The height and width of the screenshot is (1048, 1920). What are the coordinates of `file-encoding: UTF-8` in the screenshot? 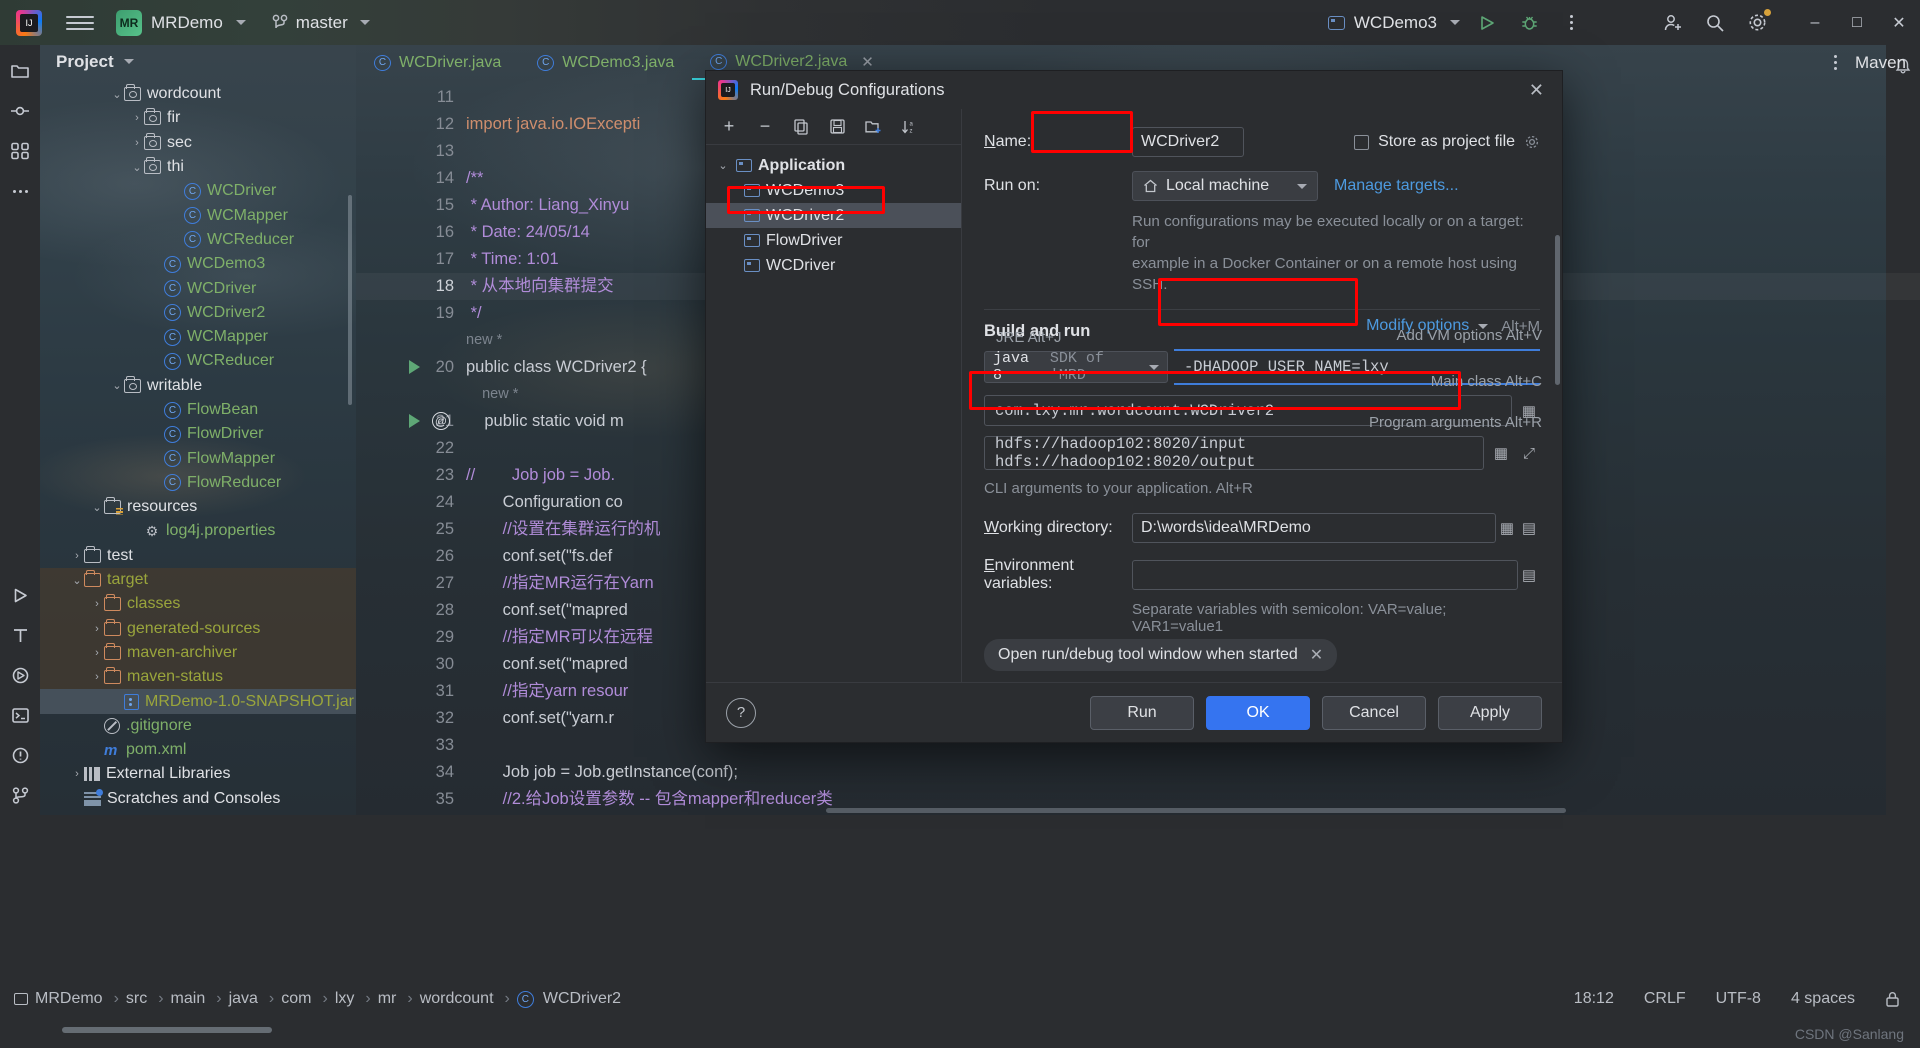 It's located at (1738, 999).